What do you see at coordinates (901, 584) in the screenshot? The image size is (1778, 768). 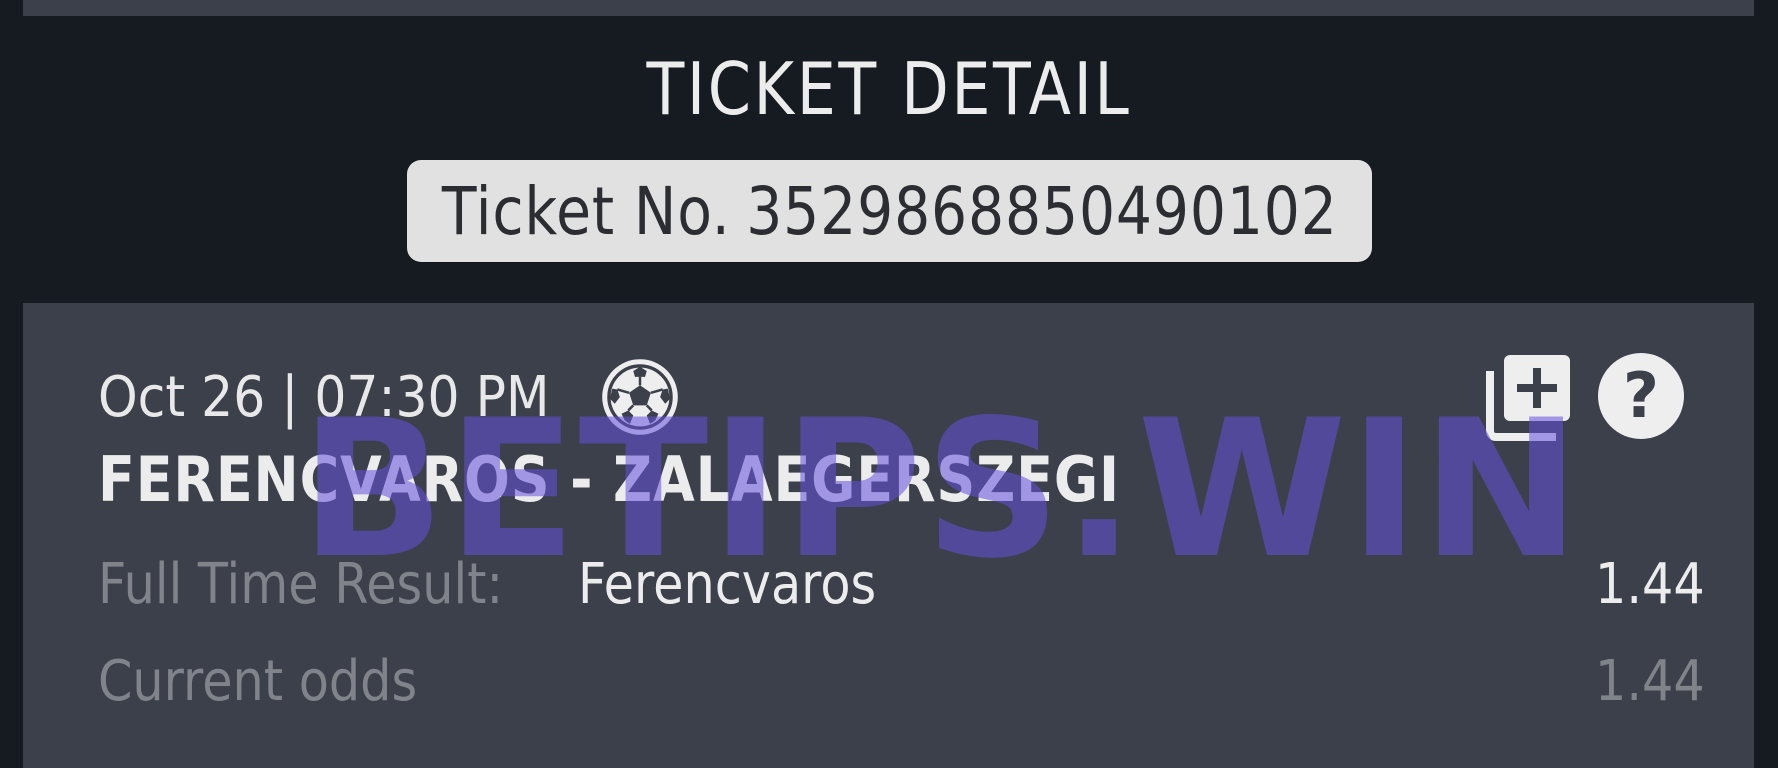 I see `selection-row: Full Time Result: Ferencvaros 1.44` at bounding box center [901, 584].